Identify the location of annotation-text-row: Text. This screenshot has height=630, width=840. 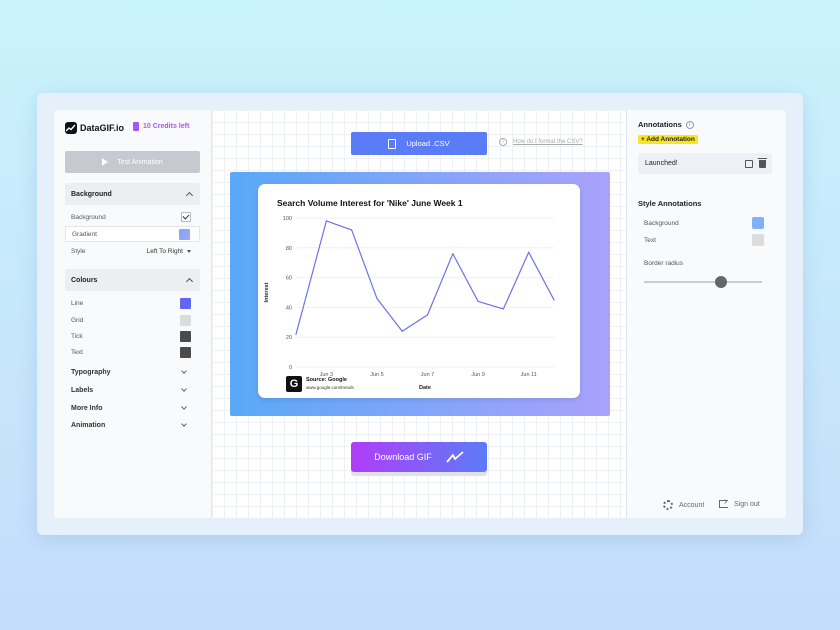
(704, 240).